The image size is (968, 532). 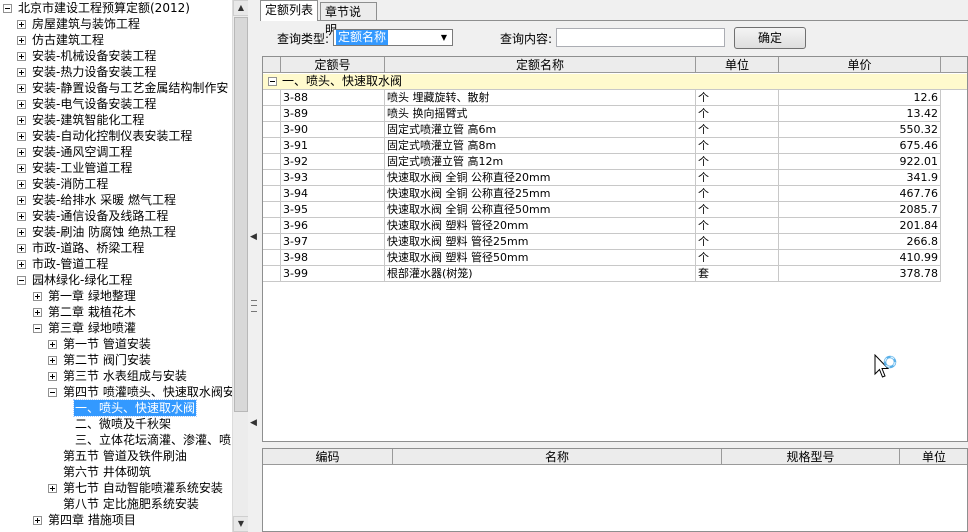 What do you see at coordinates (737, 274) in the screenshot?
I see `cell-unit: 套` at bounding box center [737, 274].